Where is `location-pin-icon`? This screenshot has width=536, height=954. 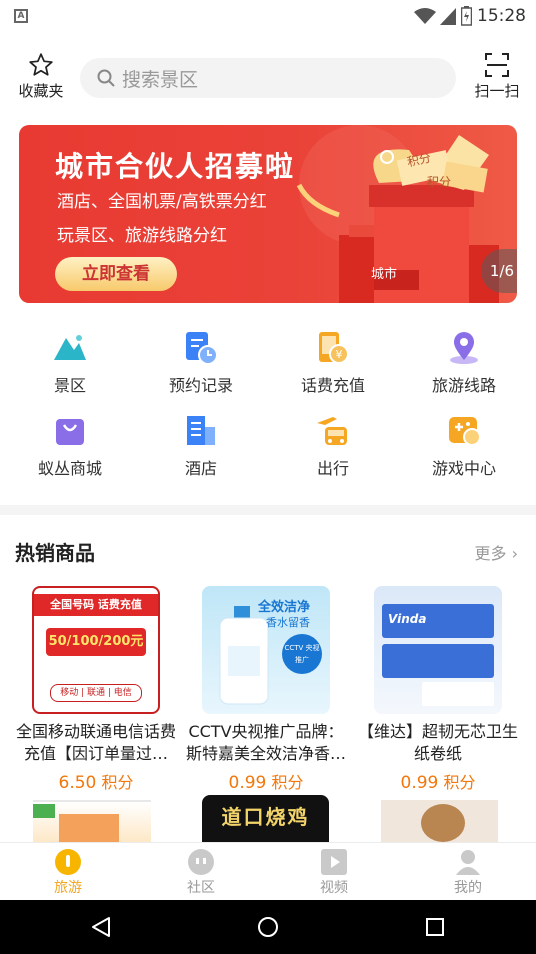 location-pin-icon is located at coordinates (464, 348).